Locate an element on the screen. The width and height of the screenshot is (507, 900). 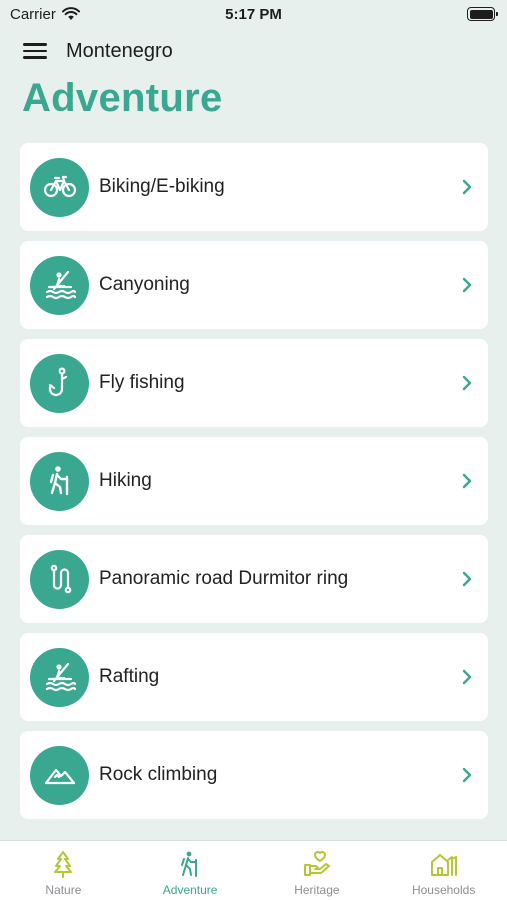
house-icon is located at coordinates (443, 865).